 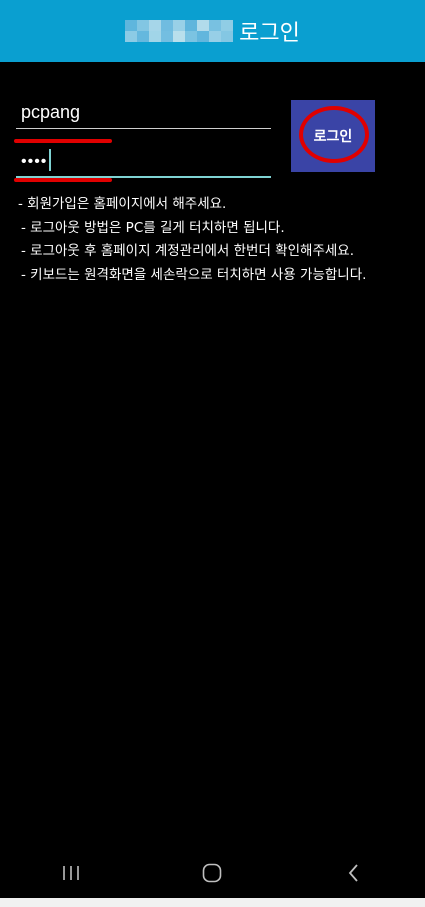 I want to click on page-title: 로그인, so click(x=269, y=33).